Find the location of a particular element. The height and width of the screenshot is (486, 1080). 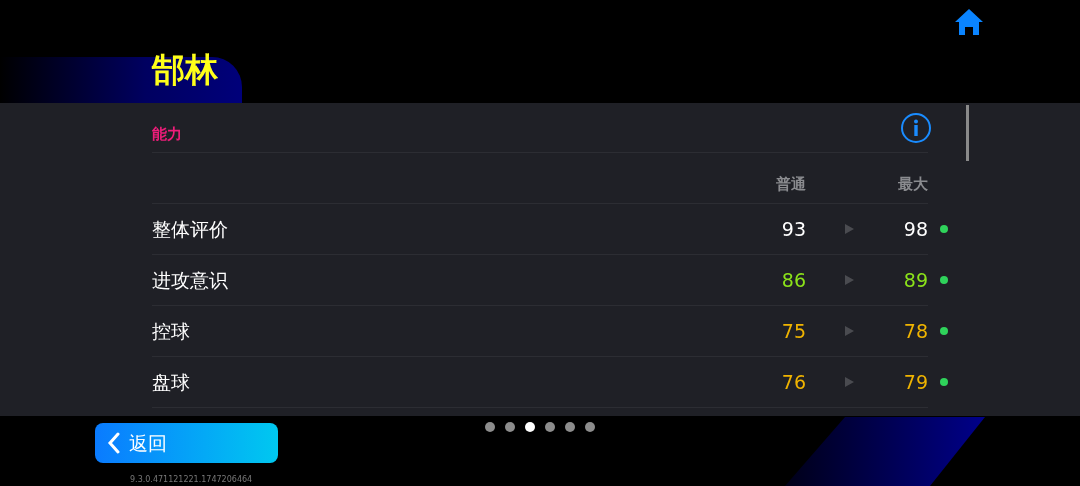

normal-value: 86 is located at coordinates (793, 280).